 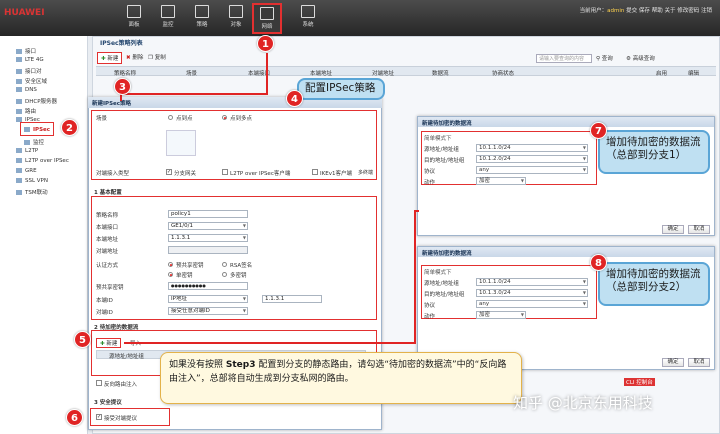 I want to click on reverse-route-label: 反向路由注入, so click(x=121, y=385).